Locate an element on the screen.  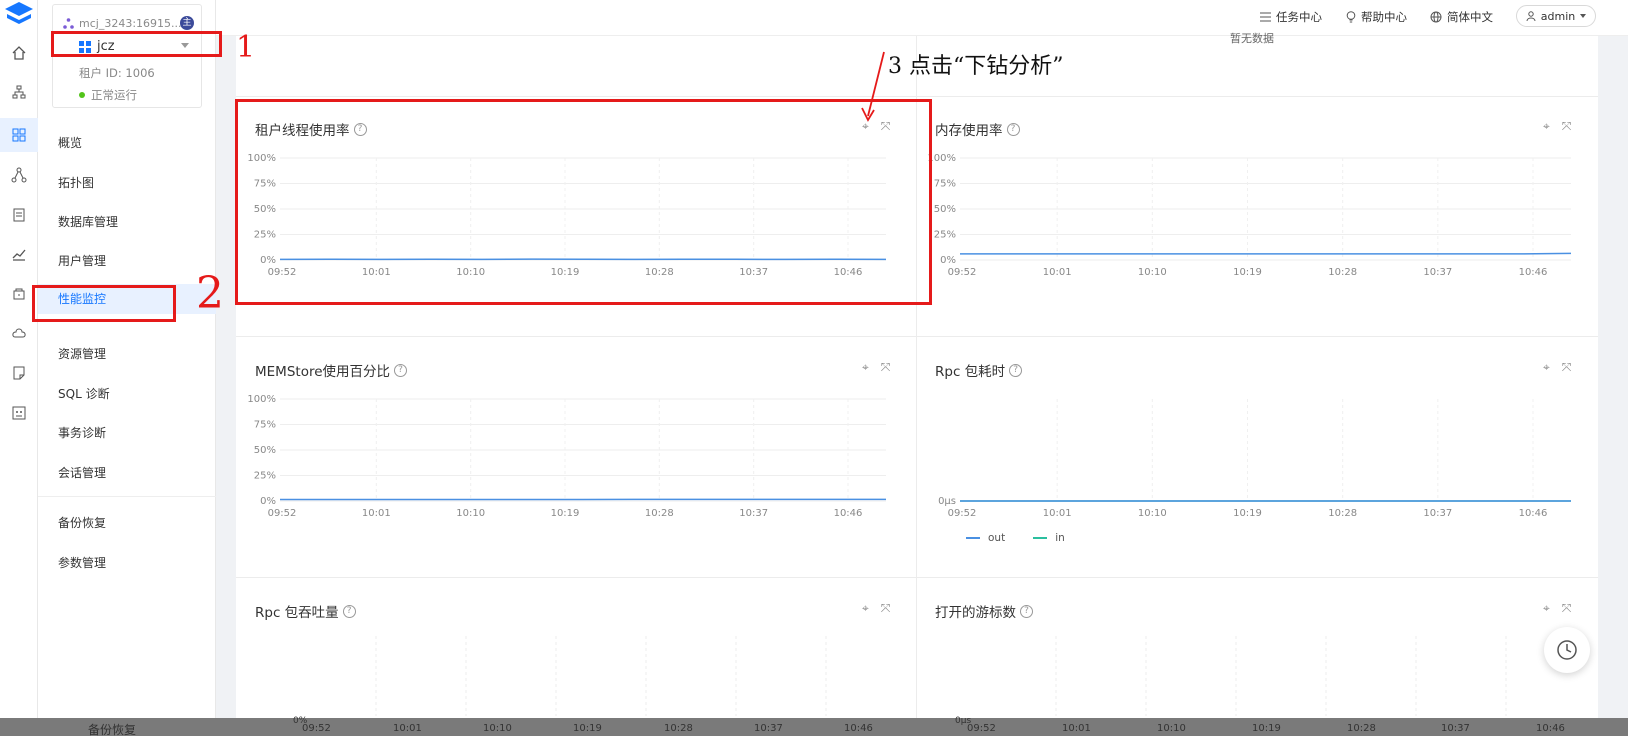
x-tick-label: 10:19 is located at coordinates (1247, 272).